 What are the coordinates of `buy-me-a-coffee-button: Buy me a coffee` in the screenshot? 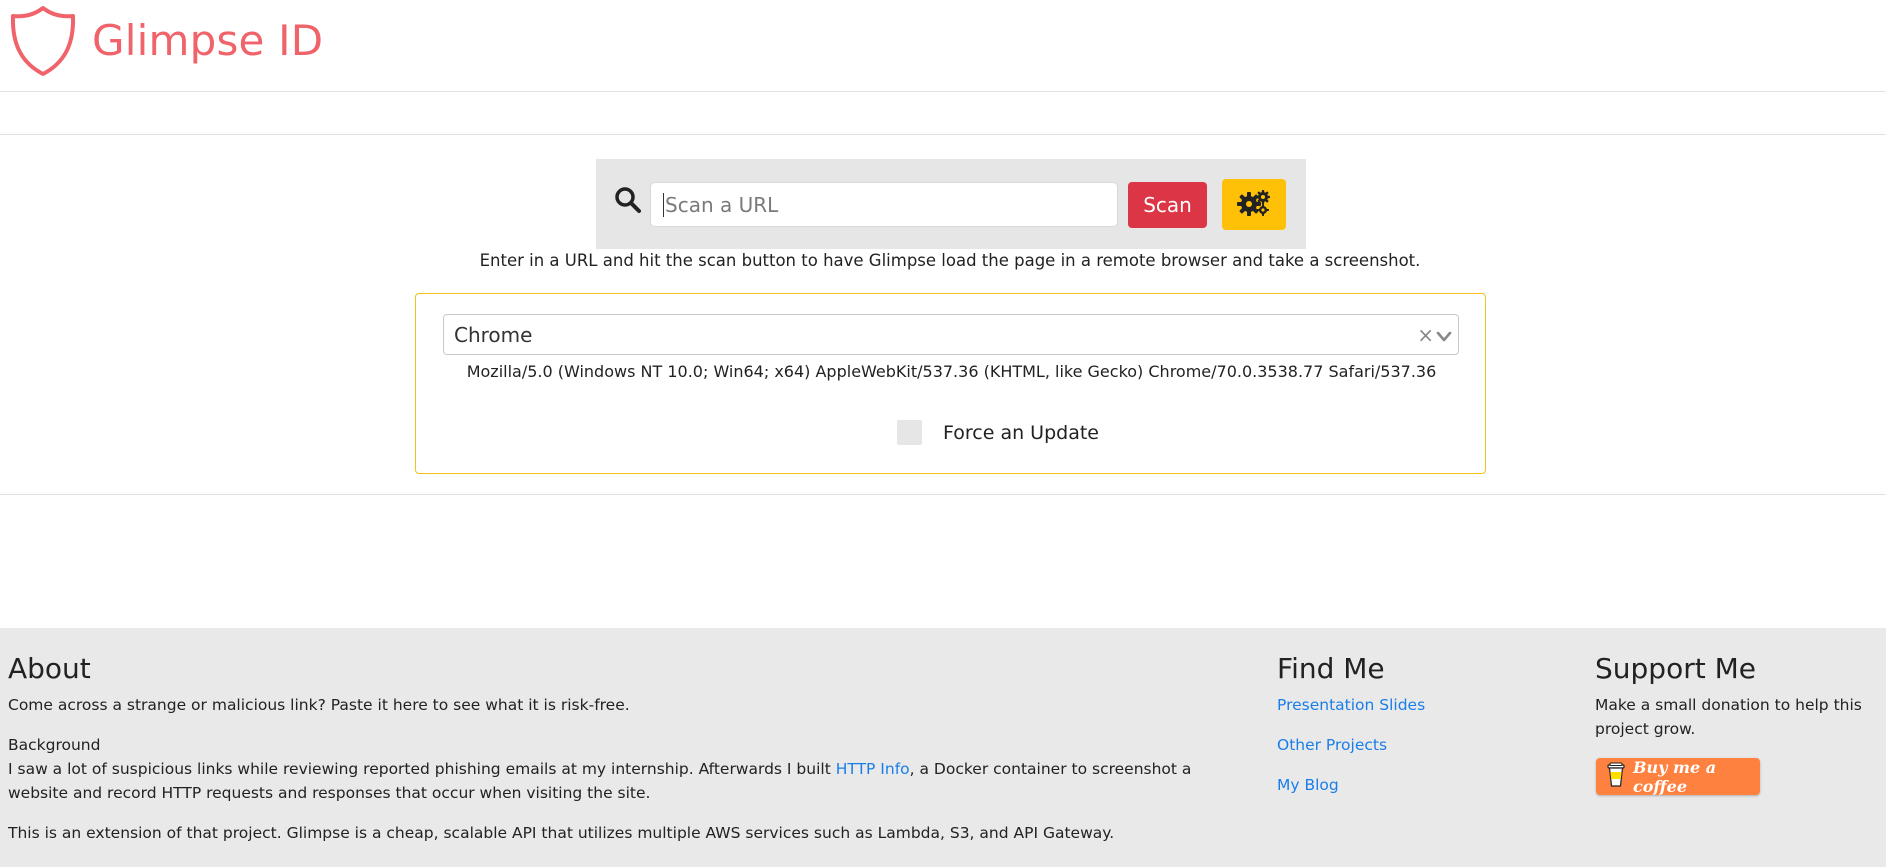 It's located at (1678, 776).